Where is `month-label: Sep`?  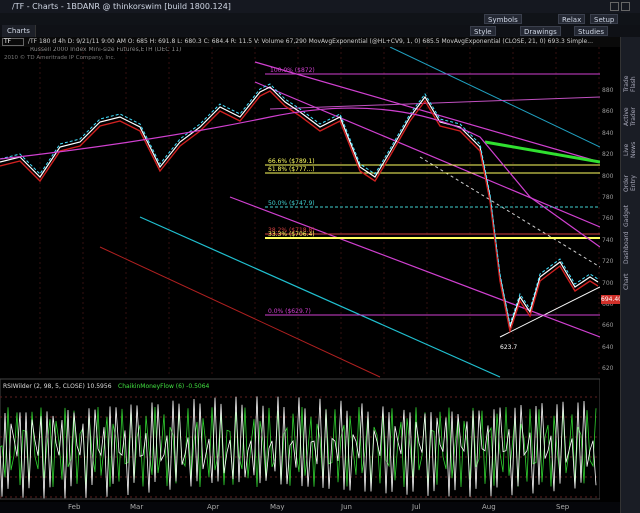
month-label: Sep is located at coordinates (563, 507).